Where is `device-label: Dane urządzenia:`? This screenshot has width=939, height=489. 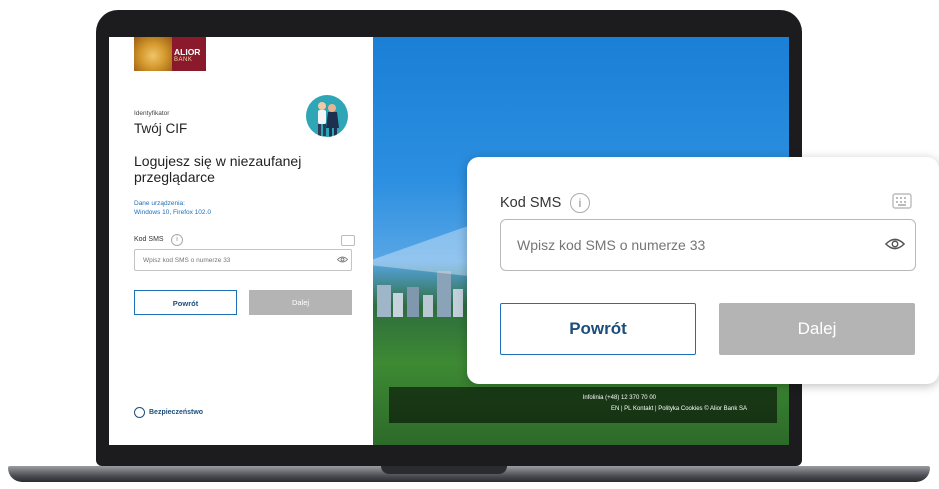 device-label: Dane urządzenia: is located at coordinates (159, 203).